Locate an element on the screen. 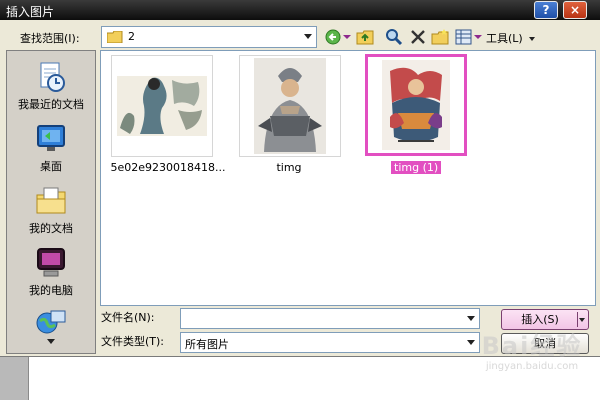 This screenshot has height=400, width=600. place-label: 桌面 is located at coordinates (51, 166).